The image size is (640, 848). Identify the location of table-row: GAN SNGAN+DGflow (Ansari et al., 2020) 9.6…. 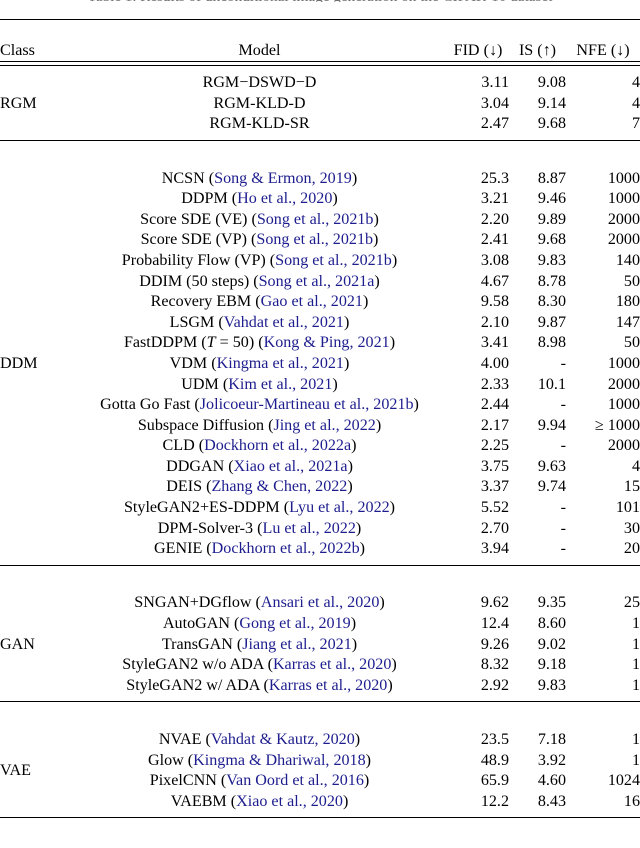
(320, 622).